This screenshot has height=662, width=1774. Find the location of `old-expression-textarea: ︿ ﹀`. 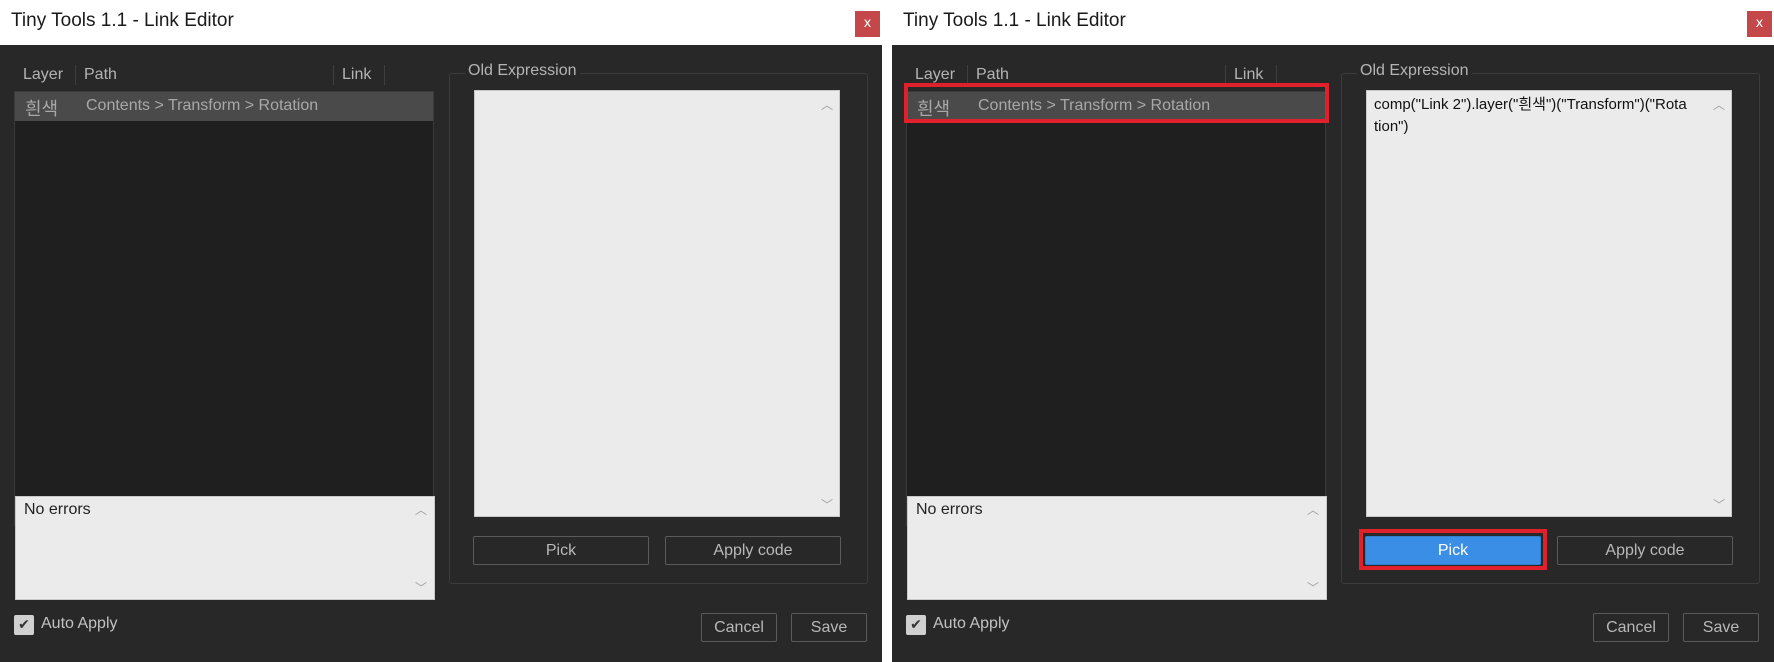

old-expression-textarea: ︿ ﹀ is located at coordinates (657, 303).